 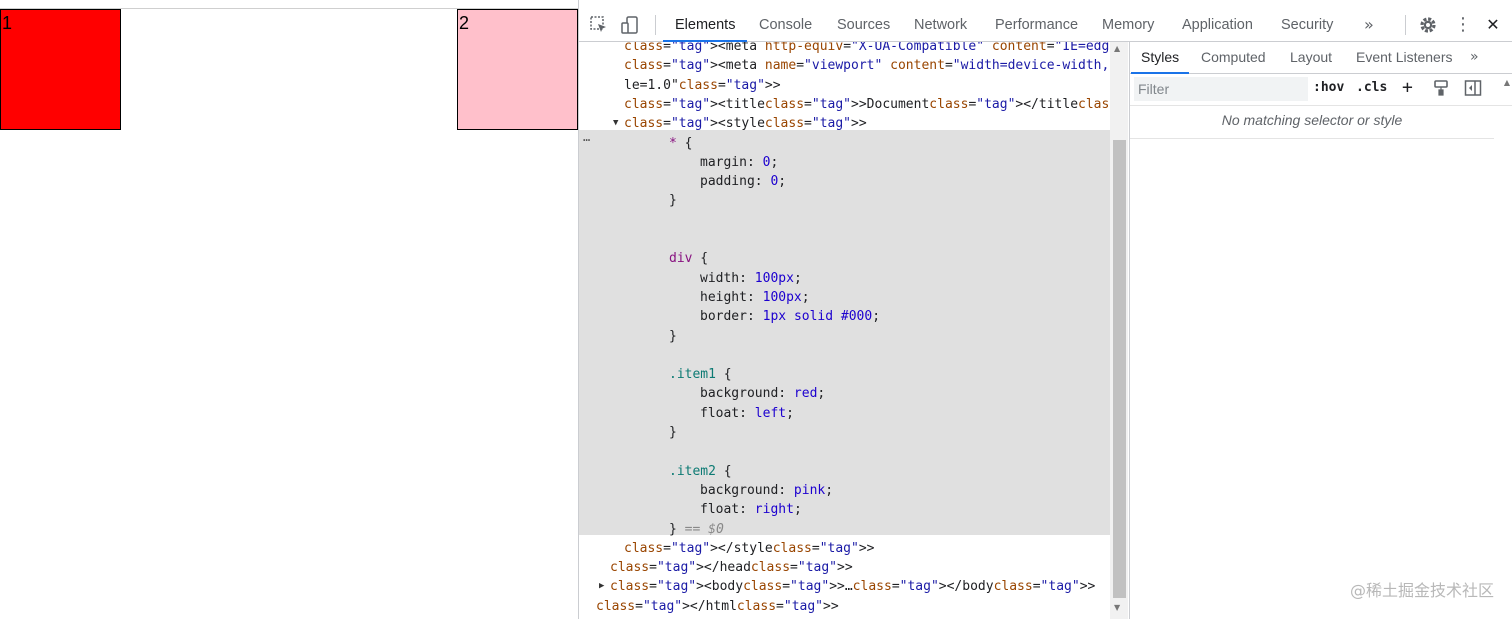 I want to click on class-toggle: .cls, so click(x=1371, y=87).